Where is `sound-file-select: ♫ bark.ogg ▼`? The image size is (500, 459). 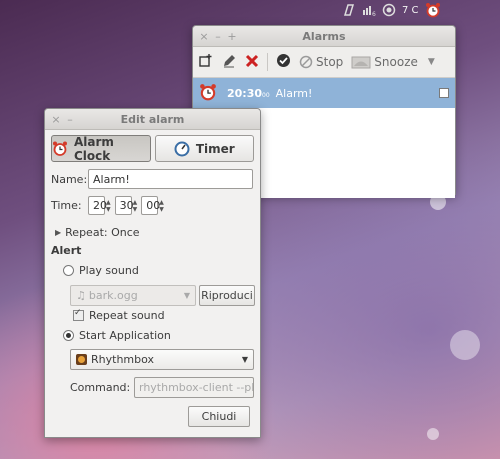
sound-file-select: ♫ bark.ogg ▼ is located at coordinates (133, 295).